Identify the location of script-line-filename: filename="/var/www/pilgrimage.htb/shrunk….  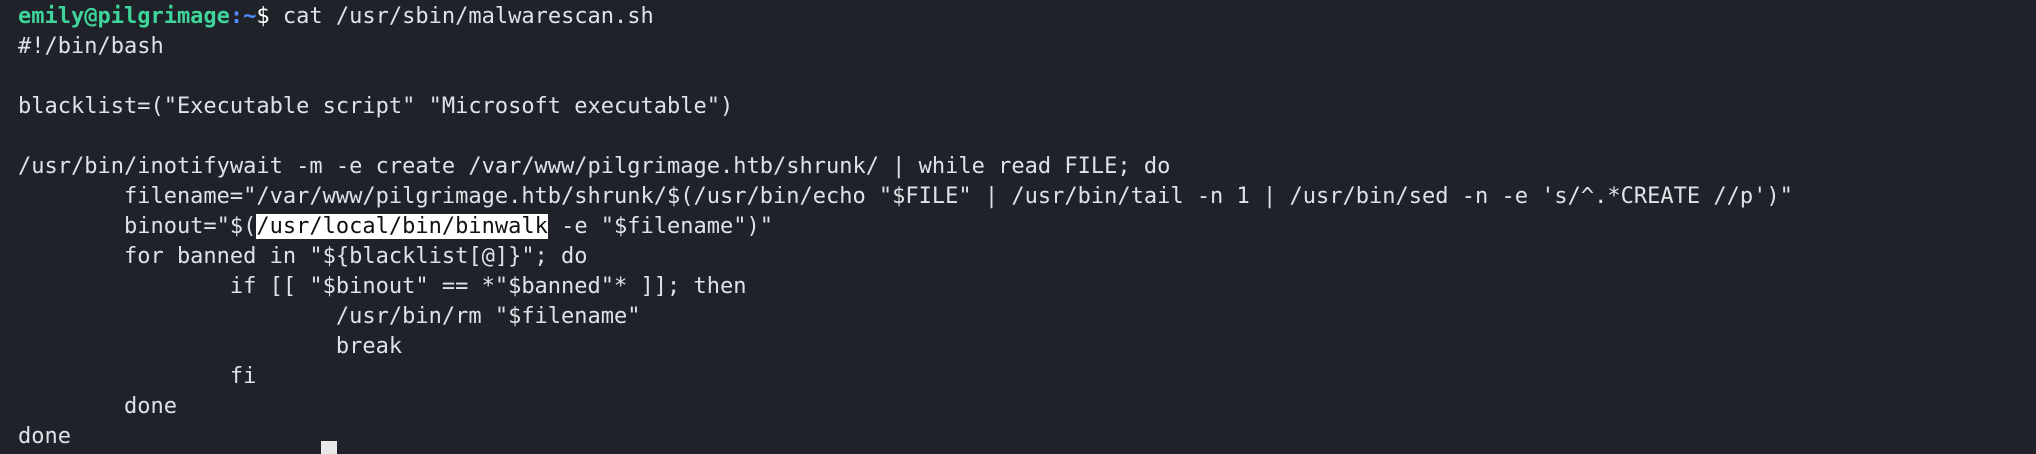
(905, 196).